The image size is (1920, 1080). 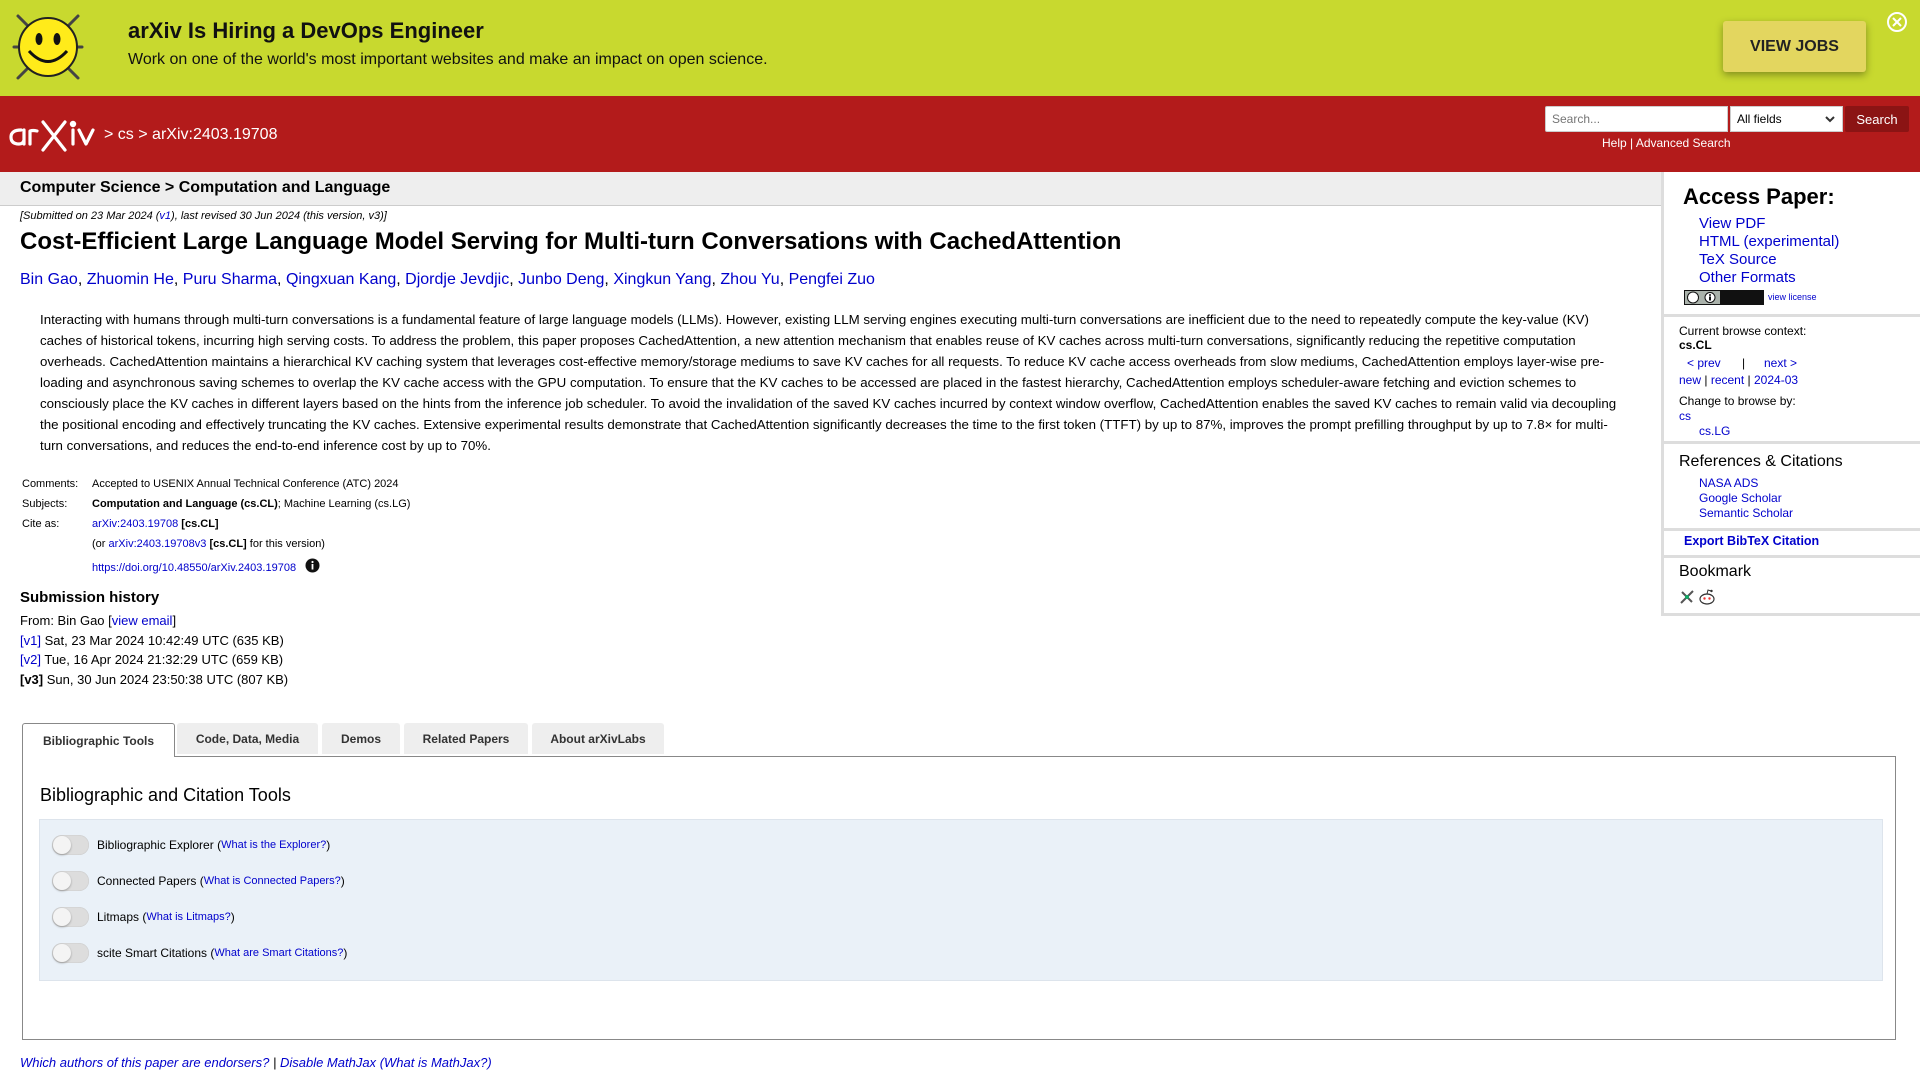 I want to click on tool-info-link: What is the Explorer?, so click(x=273, y=845).